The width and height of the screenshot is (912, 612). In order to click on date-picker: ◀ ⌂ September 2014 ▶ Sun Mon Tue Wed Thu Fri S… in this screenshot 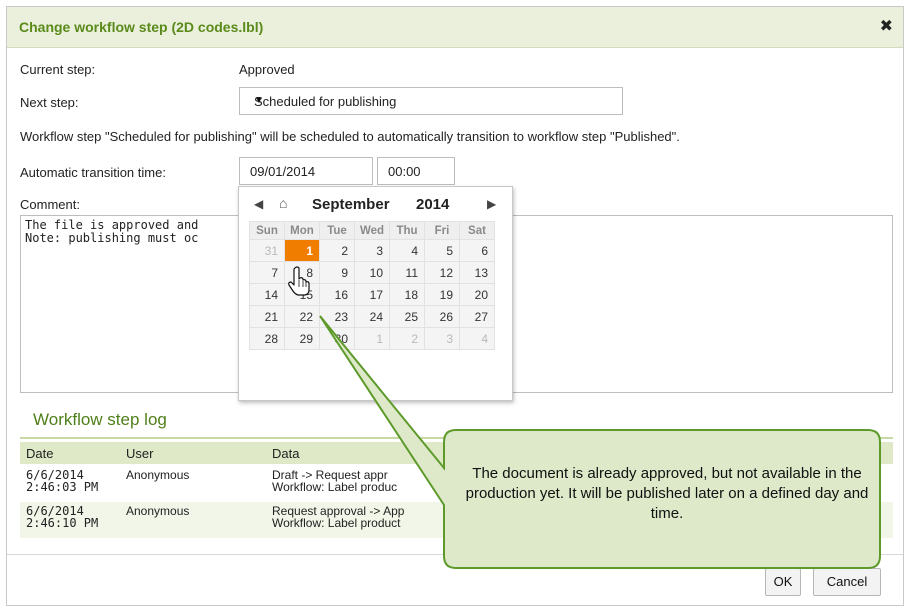, I will do `click(375, 293)`.